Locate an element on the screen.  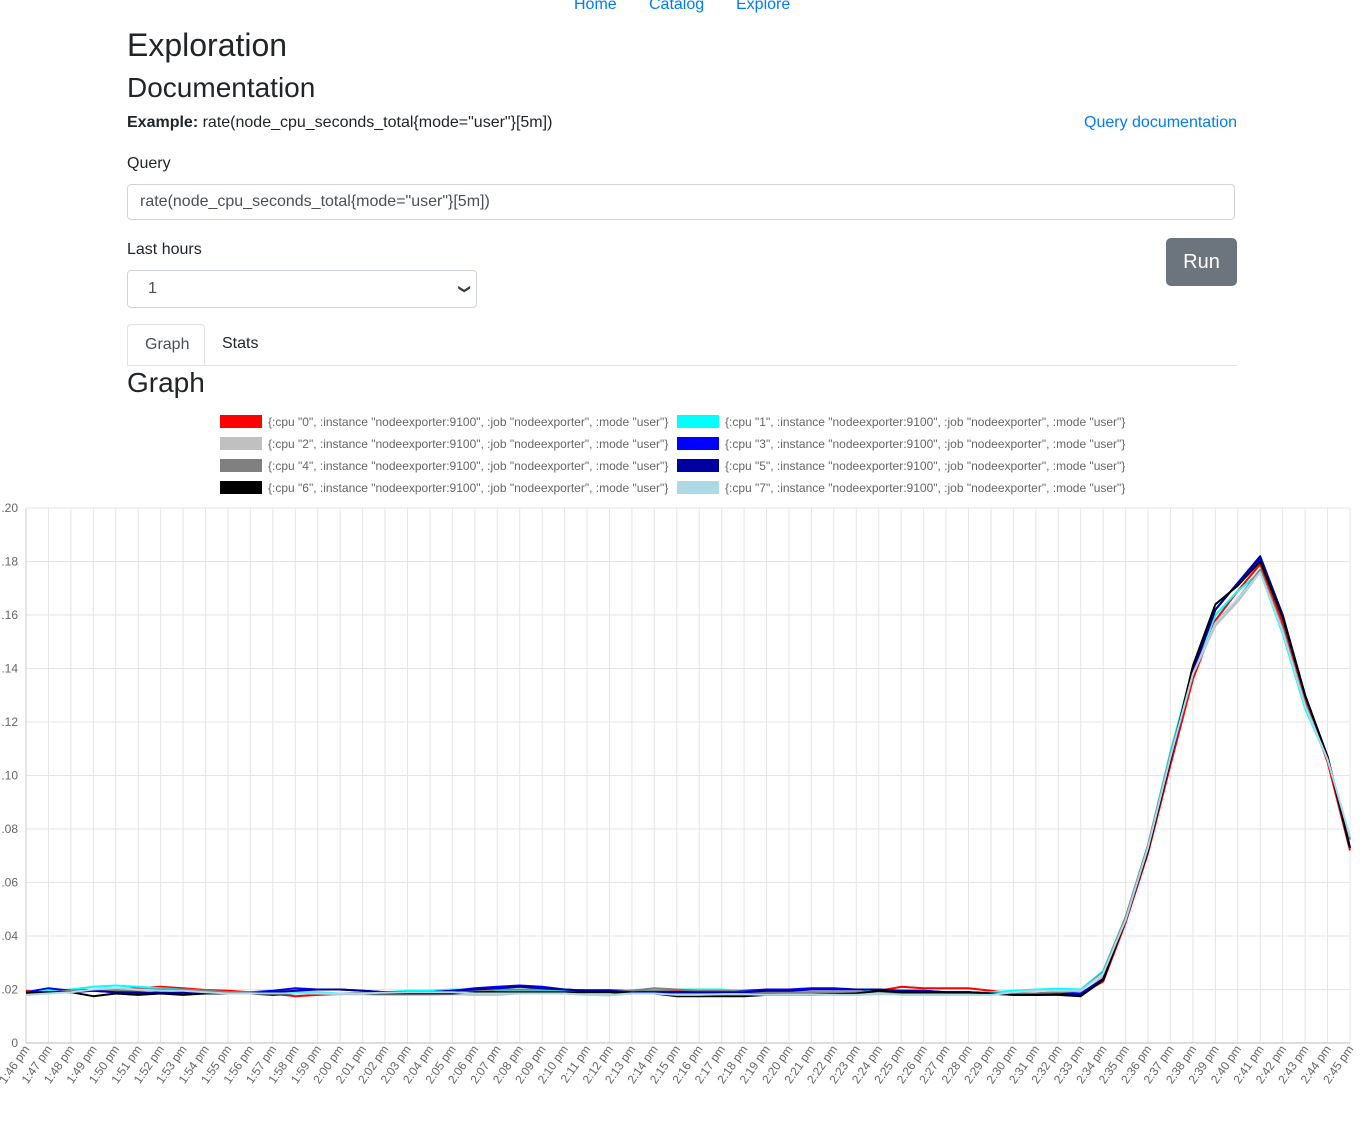
chevron-down-icon: ❯ is located at coordinates (464, 289).